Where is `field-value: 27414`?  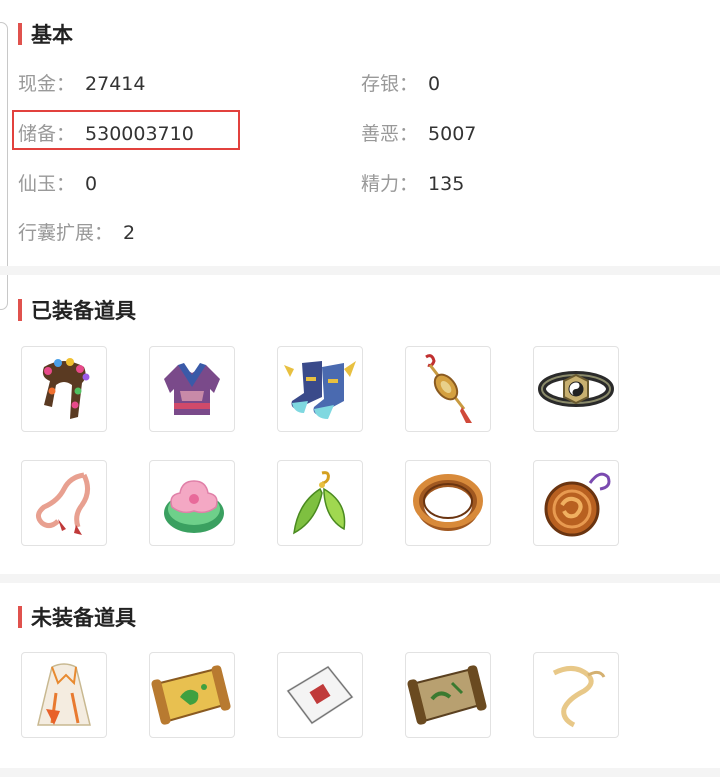
field-value: 27414 is located at coordinates (115, 84).